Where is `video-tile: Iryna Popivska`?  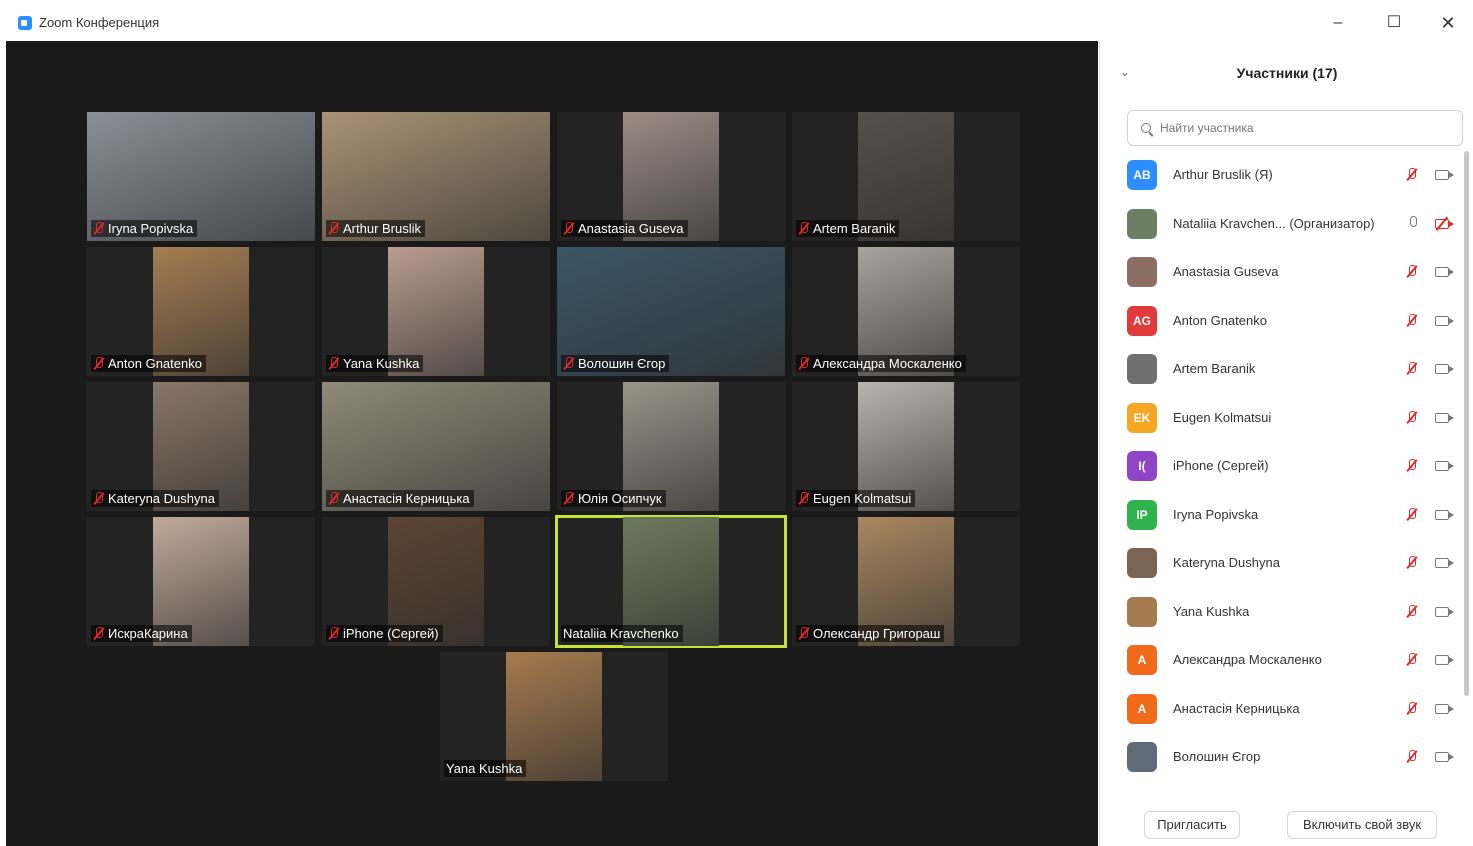
video-tile: Iryna Popivska is located at coordinates (201, 176).